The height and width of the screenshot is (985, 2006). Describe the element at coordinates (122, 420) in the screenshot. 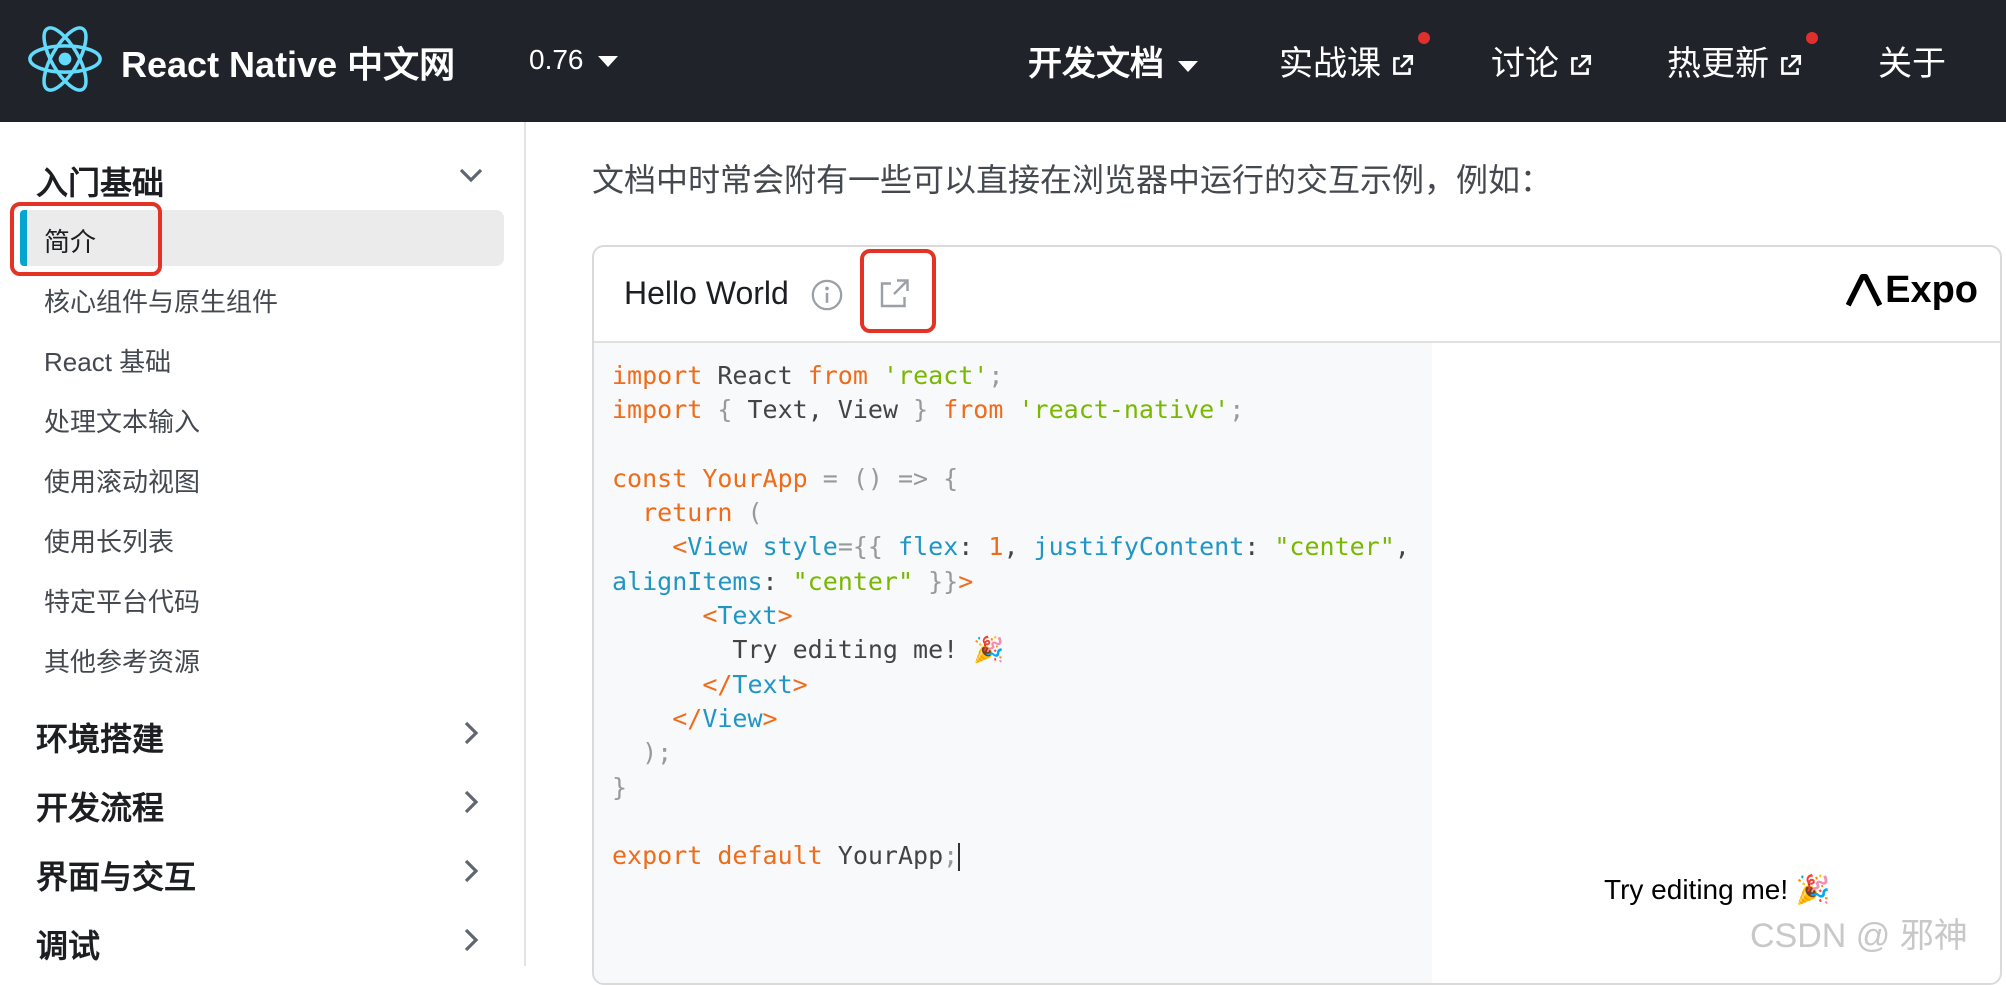

I see `sidebar-item-text-input: 处理文本输入` at that location.